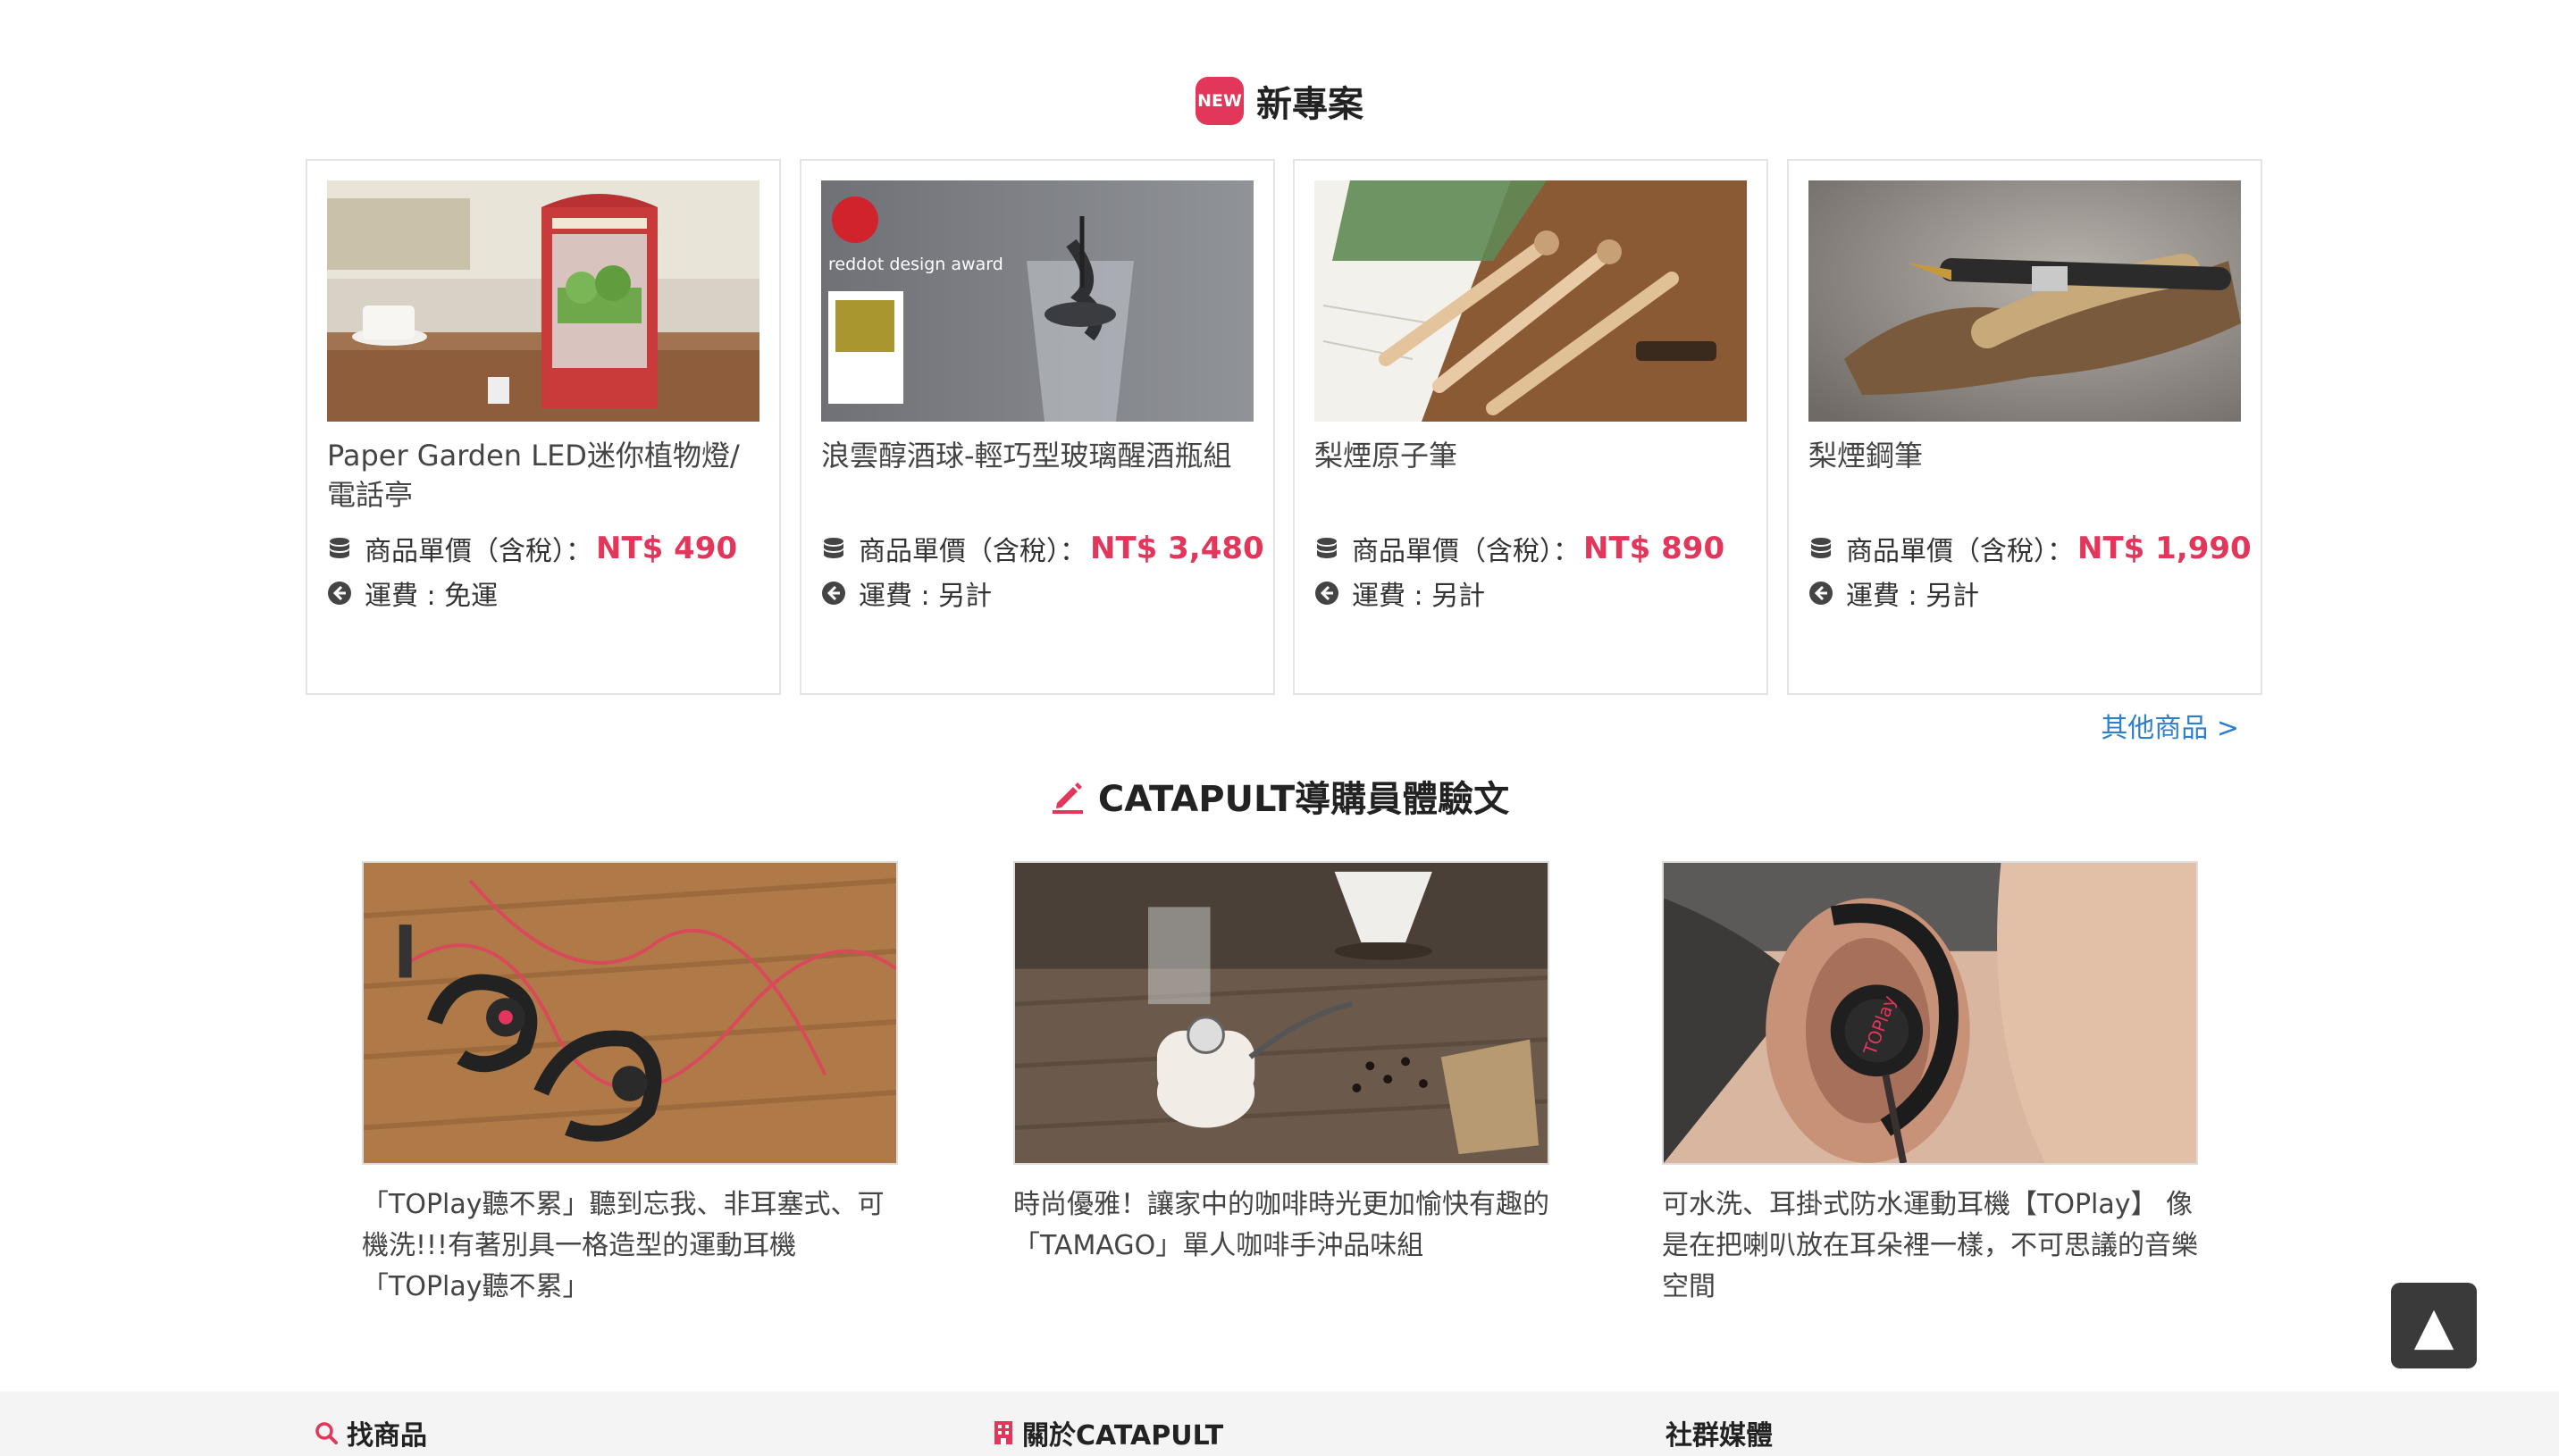 The height and width of the screenshot is (1456, 2559). What do you see at coordinates (1281, 1225) in the screenshot?
I see `article-title: 時尚優雅！讓家中的咖啡時光更加愉快有趣的「TAMAGO」單人咖啡手沖品味組` at bounding box center [1281, 1225].